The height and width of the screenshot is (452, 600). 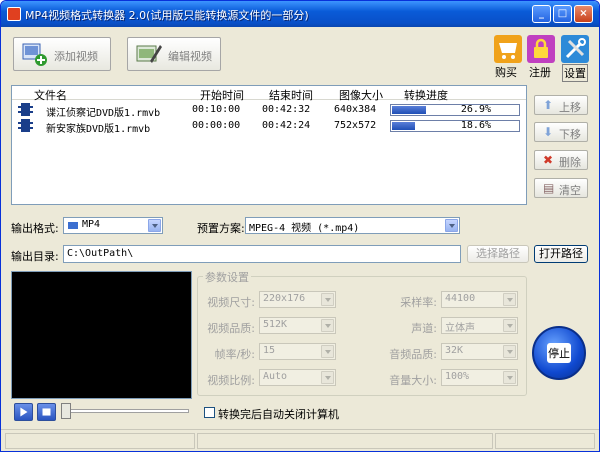 What do you see at coordinates (73, 225) in the screenshot?
I see `format-icon` at bounding box center [73, 225].